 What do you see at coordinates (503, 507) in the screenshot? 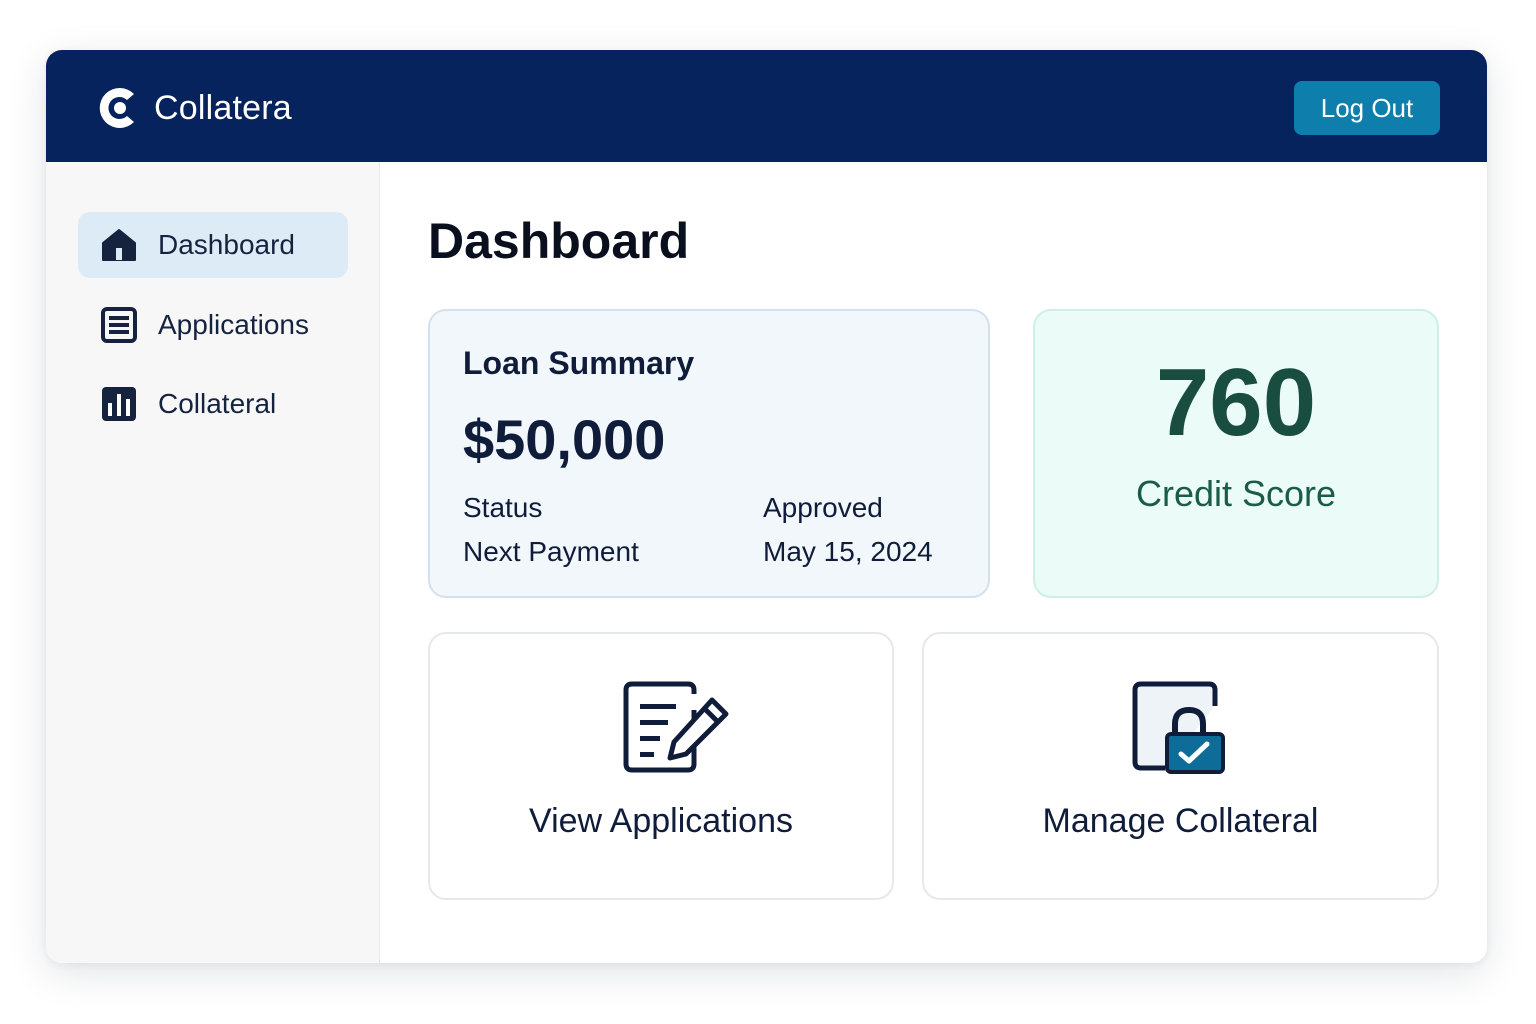
I see `status-label: Status` at bounding box center [503, 507].